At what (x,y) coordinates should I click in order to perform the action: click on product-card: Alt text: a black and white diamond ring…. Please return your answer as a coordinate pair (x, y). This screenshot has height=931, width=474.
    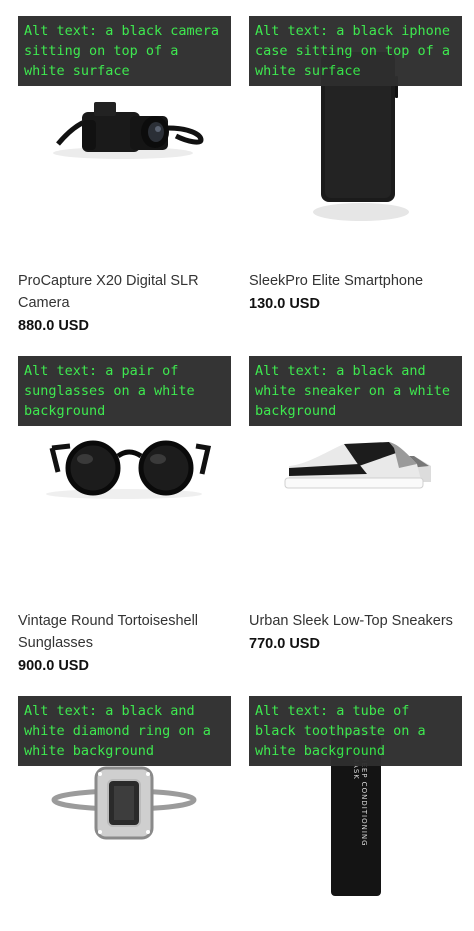
    Looking at the image, I should click on (124, 813).